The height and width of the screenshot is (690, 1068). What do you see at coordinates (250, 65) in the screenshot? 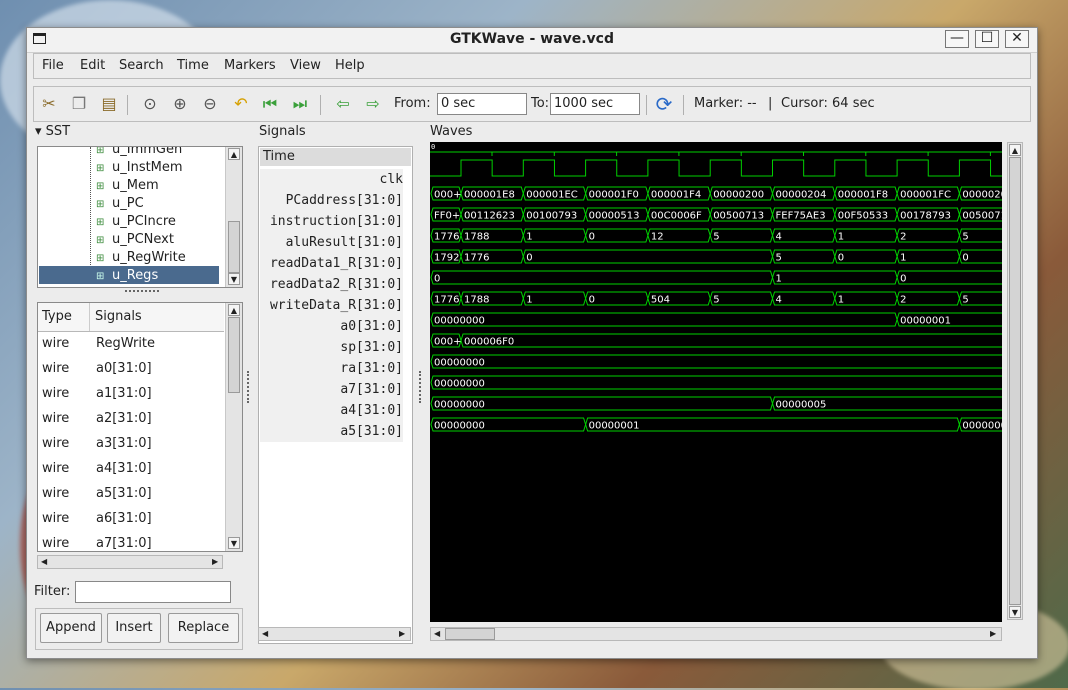
I see `menu-markers: Markers` at bounding box center [250, 65].